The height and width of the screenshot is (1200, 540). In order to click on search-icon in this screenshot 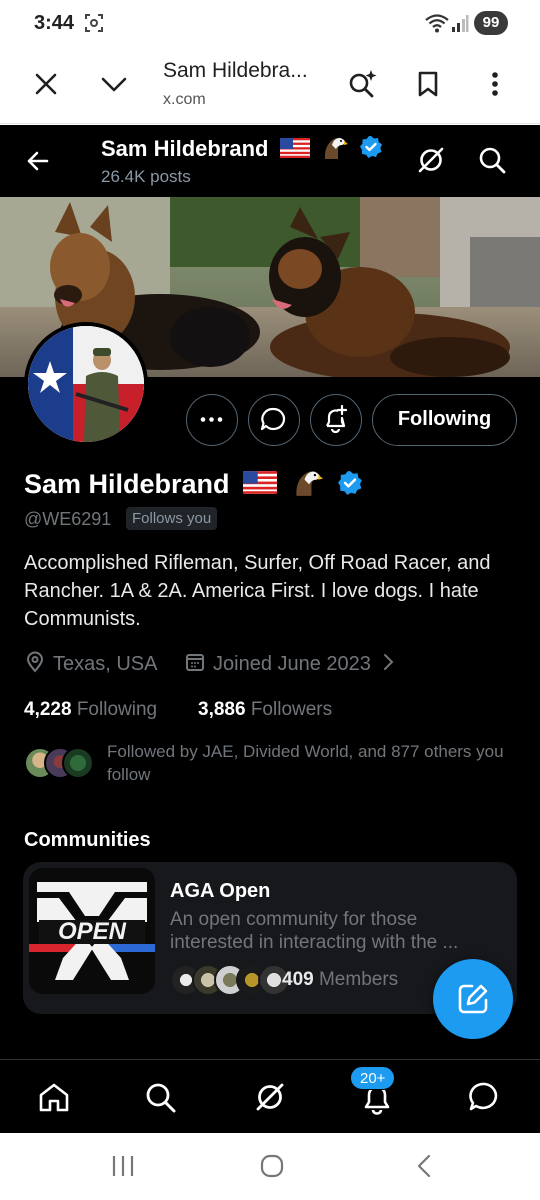, I will do `click(492, 160)`.